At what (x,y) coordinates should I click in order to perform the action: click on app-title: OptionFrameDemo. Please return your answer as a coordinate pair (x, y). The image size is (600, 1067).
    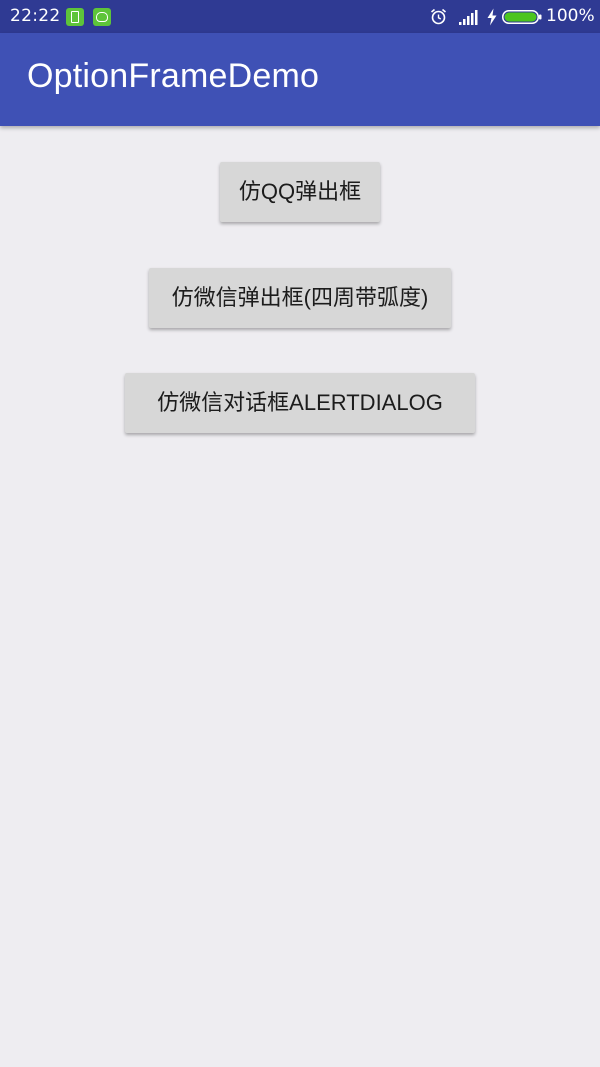
    Looking at the image, I should click on (173, 76).